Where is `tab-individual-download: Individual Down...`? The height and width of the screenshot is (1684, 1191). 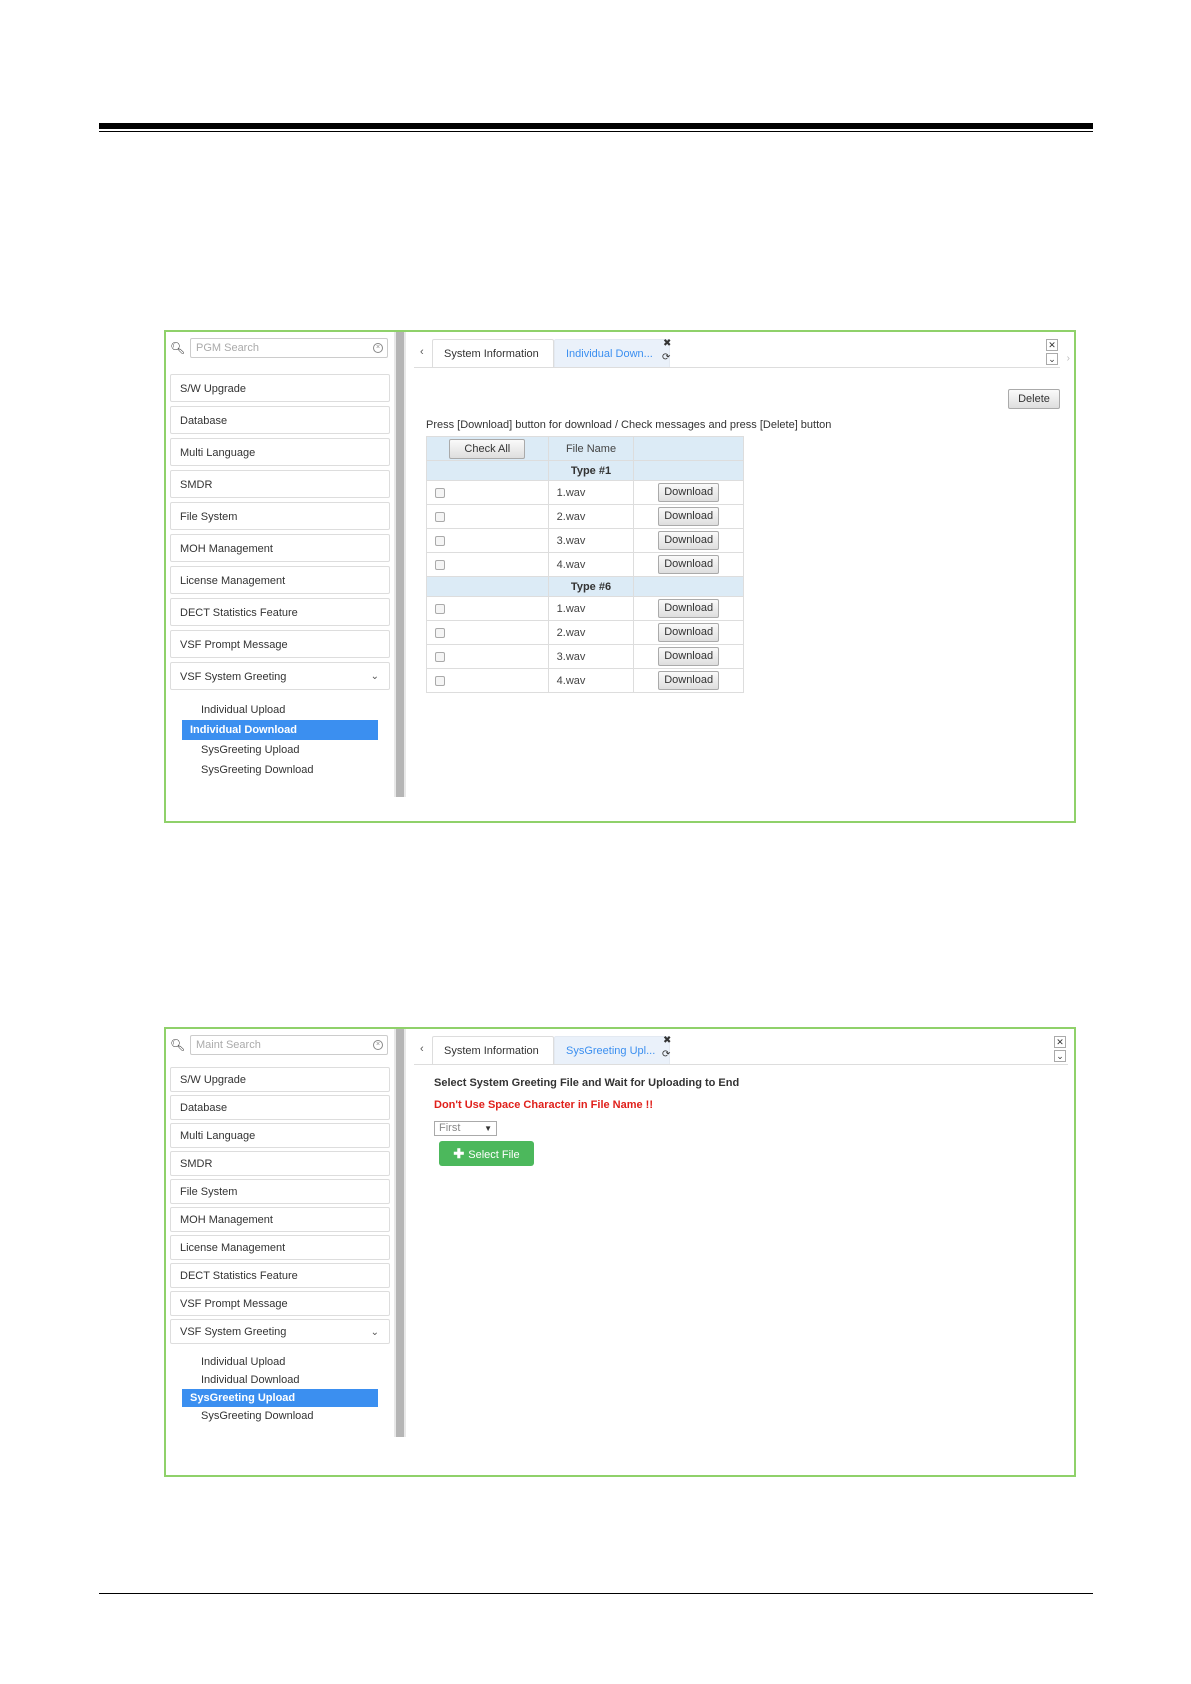 tab-individual-download: Individual Down... is located at coordinates (612, 353).